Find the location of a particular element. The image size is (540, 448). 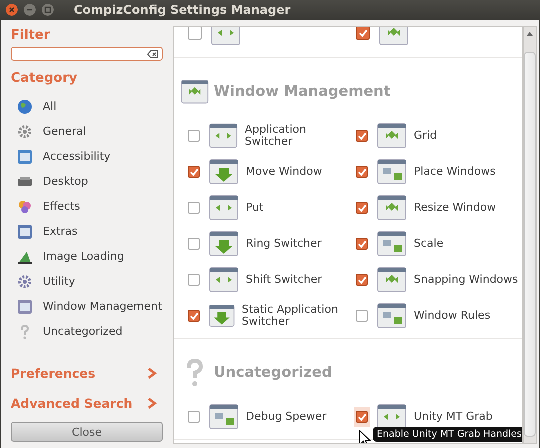

category-label: Category is located at coordinates (44, 78).